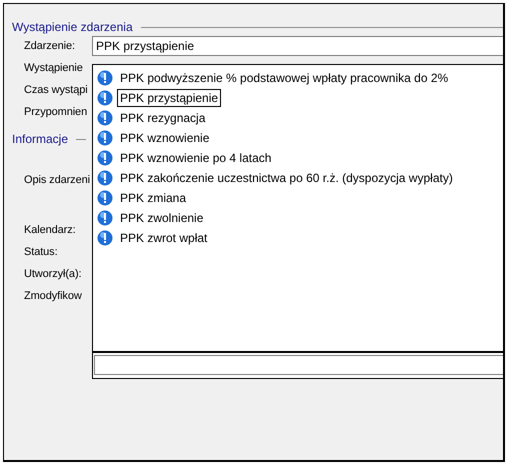 The width and height of the screenshot is (509, 467). What do you see at coordinates (56, 90) in the screenshot?
I see `field-label: Czas wystąpi` at bounding box center [56, 90].